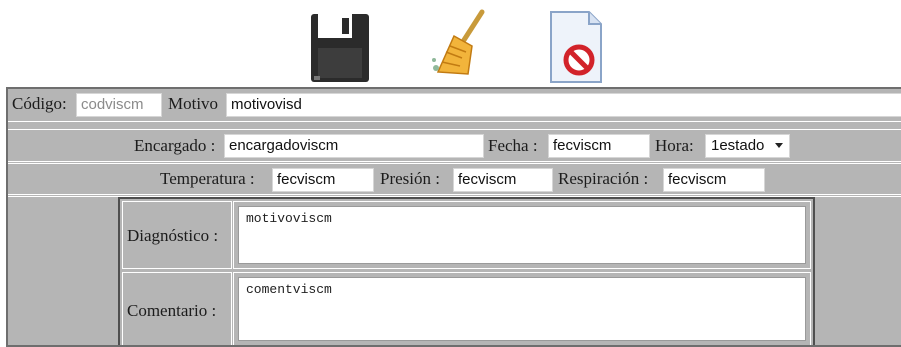 This screenshot has width=901, height=347. Describe the element at coordinates (172, 310) in the screenshot. I see `comentario-label: Comentario :` at that location.